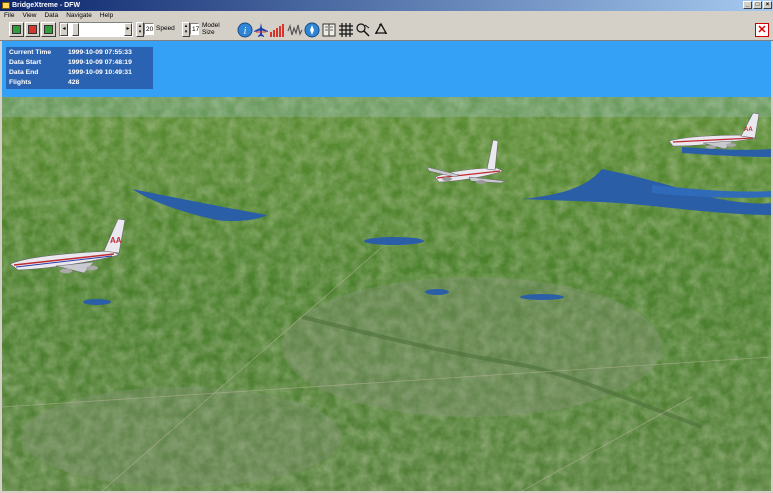  I want to click on app-icon, so click(6, 5).